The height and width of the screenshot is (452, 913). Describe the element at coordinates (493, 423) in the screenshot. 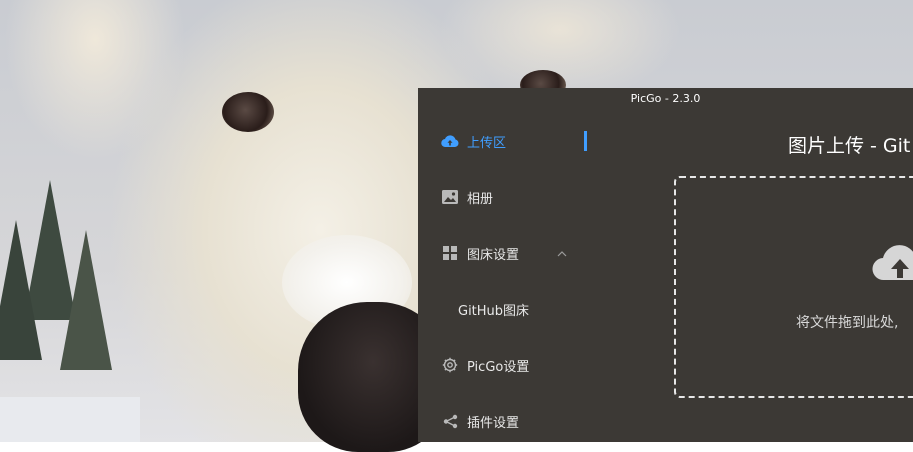

I see `sidebar-item-label: 插件设置` at that location.